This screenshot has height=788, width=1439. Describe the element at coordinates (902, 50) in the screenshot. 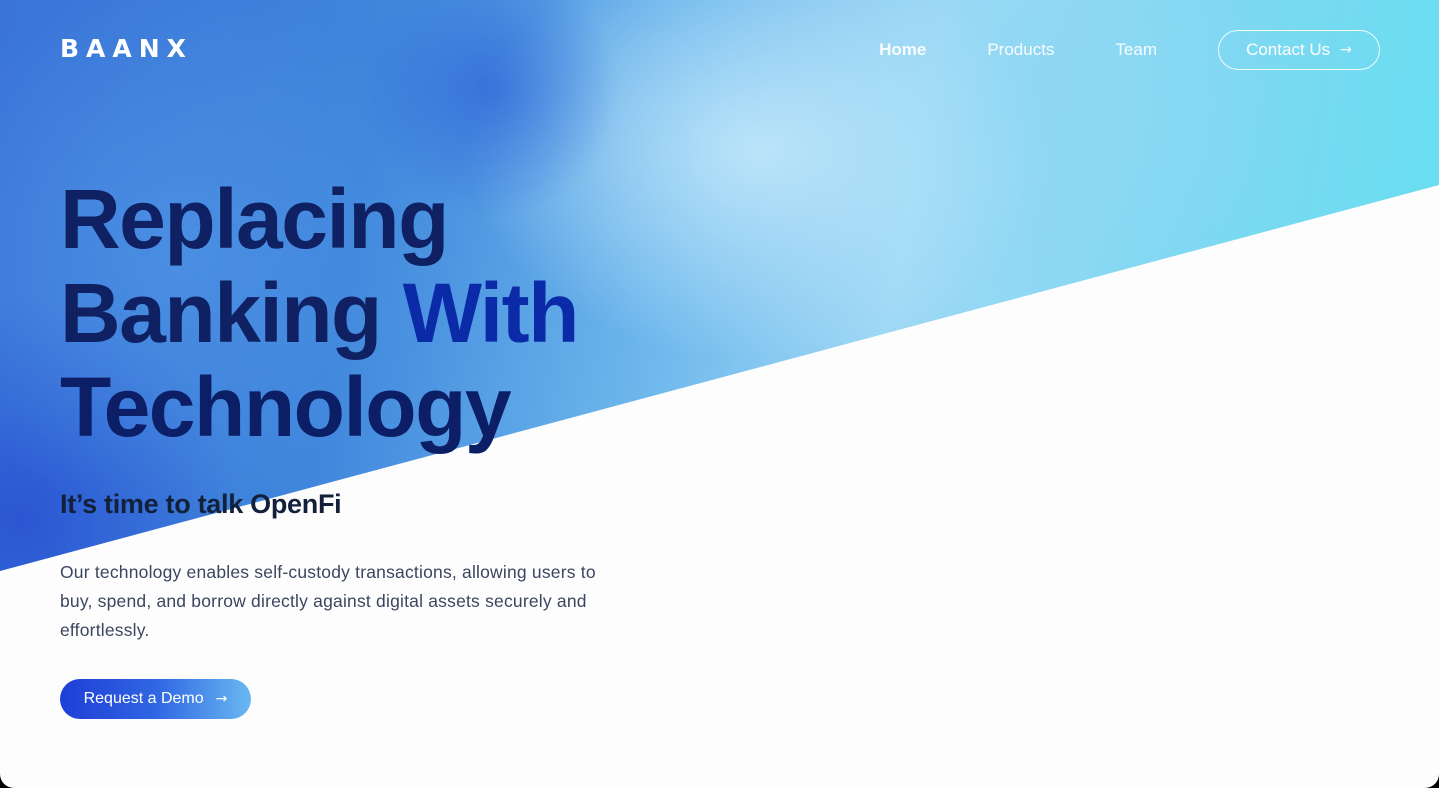

I see `nav-home: Home` at that location.